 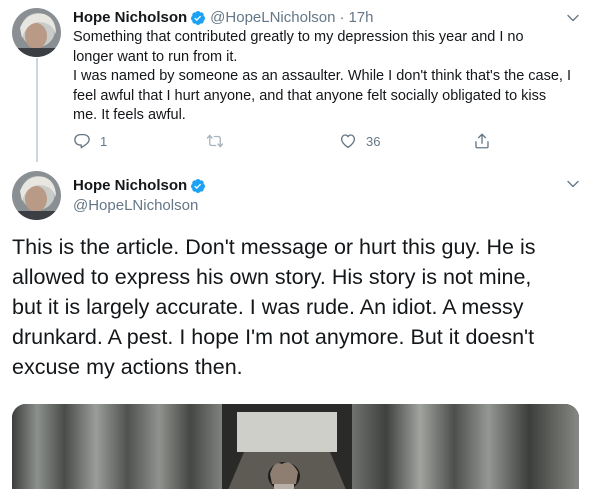 I want to click on author-name-row: Hope Nicholson, so click(x=141, y=186).